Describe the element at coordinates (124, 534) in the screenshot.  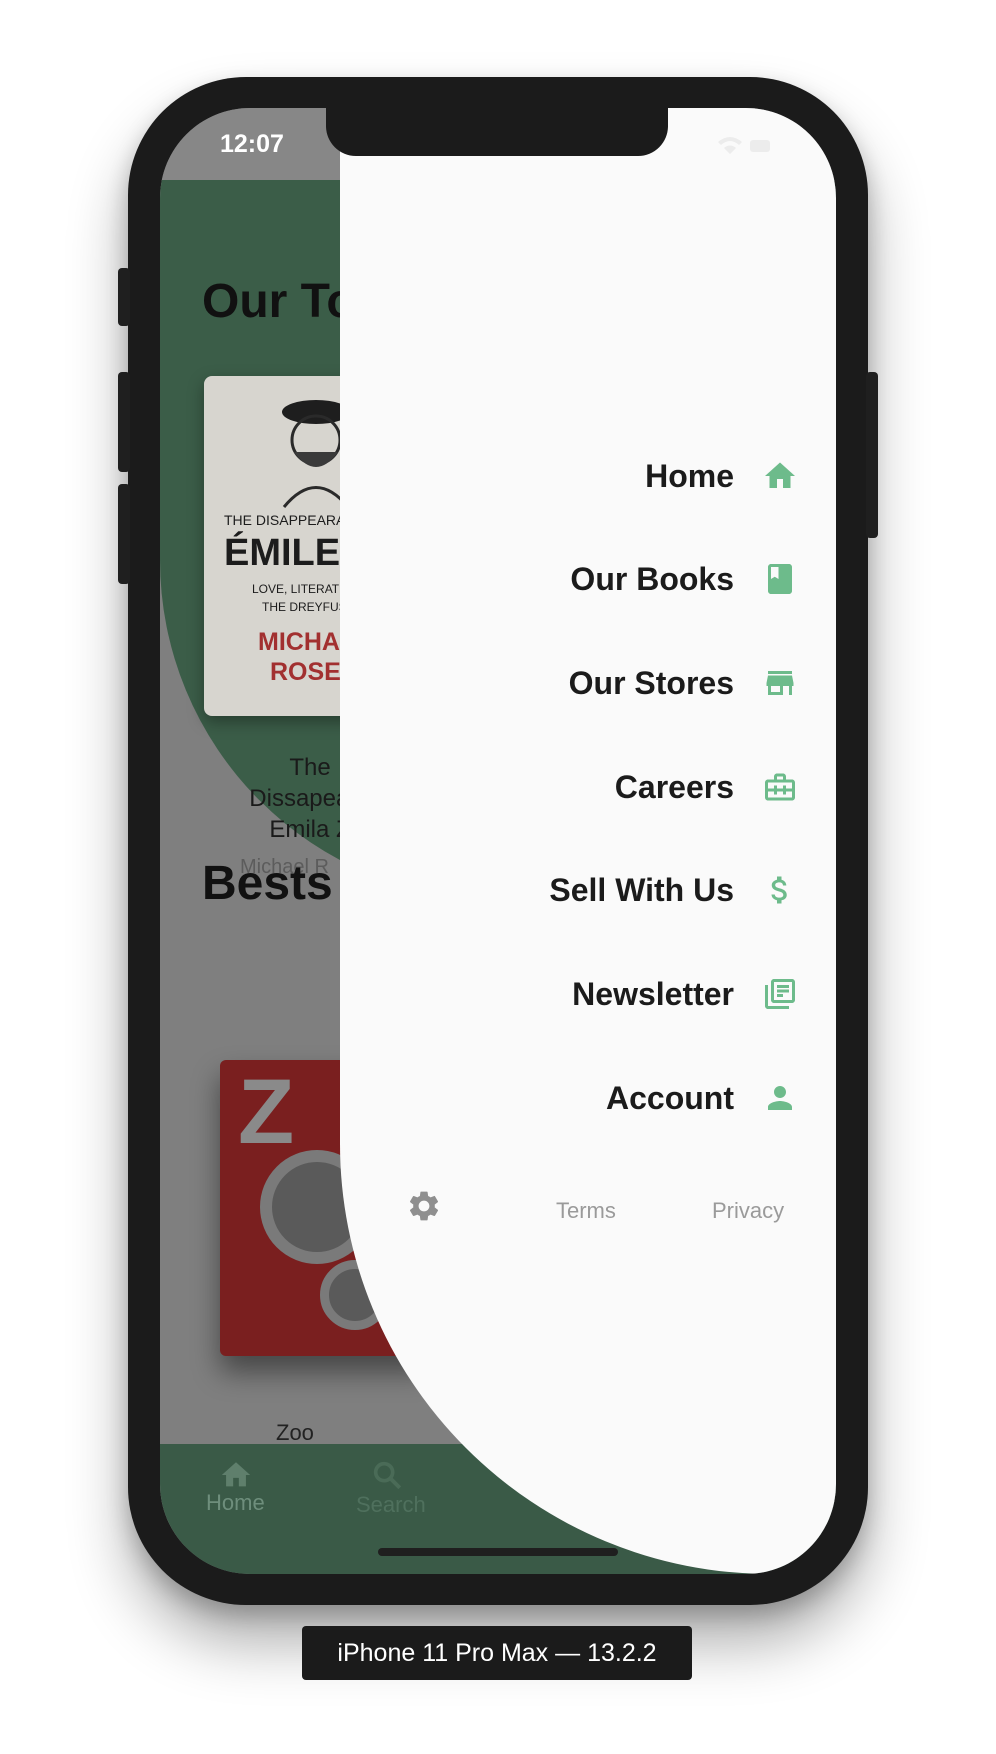
I see `volume-down-button` at that location.